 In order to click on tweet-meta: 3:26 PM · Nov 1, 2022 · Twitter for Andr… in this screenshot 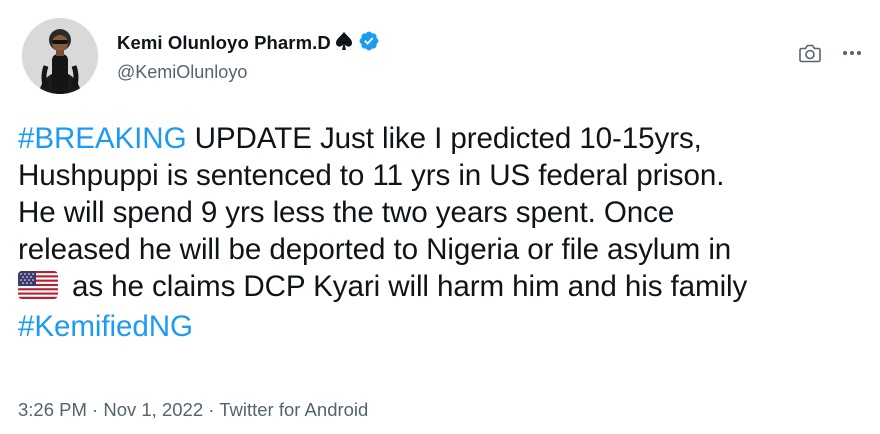, I will do `click(193, 410)`.